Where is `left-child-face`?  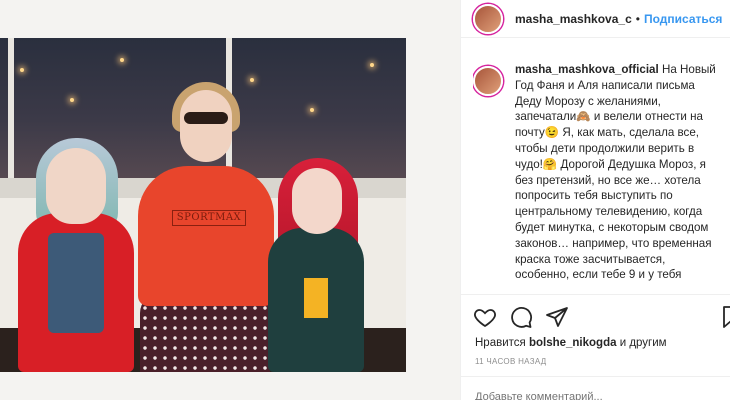 left-child-face is located at coordinates (76, 186).